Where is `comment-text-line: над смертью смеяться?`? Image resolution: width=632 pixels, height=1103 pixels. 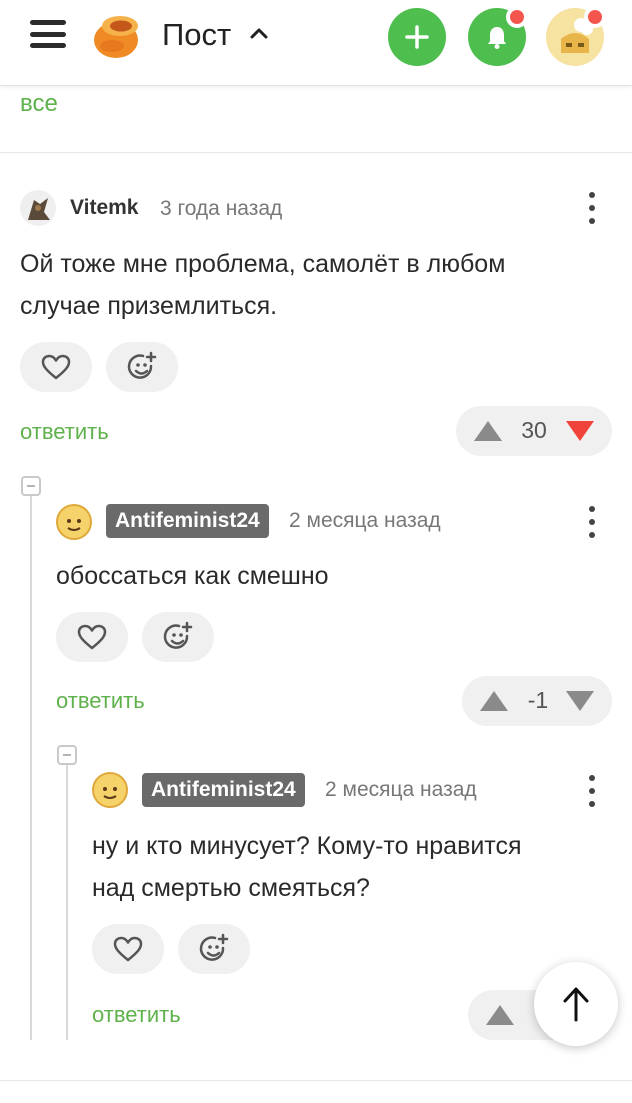
comment-text-line: над смертью смеяться? is located at coordinates (231, 888).